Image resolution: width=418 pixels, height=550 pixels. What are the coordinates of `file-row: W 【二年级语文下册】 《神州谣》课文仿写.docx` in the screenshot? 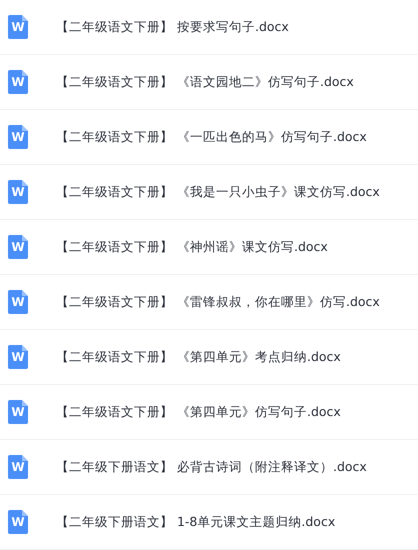 It's located at (209, 247).